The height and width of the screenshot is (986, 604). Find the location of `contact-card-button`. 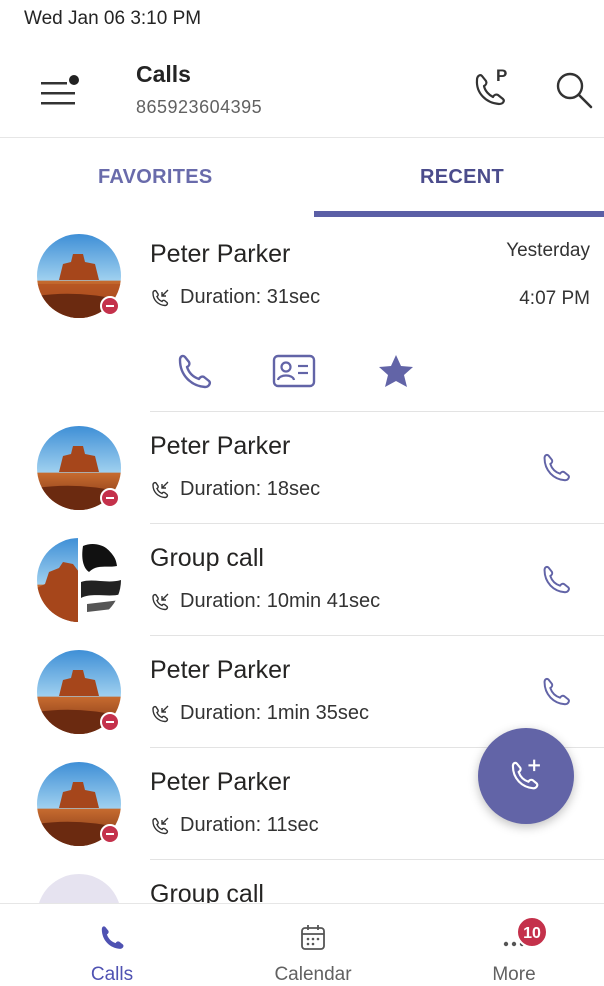

contact-card-button is located at coordinates (294, 372).